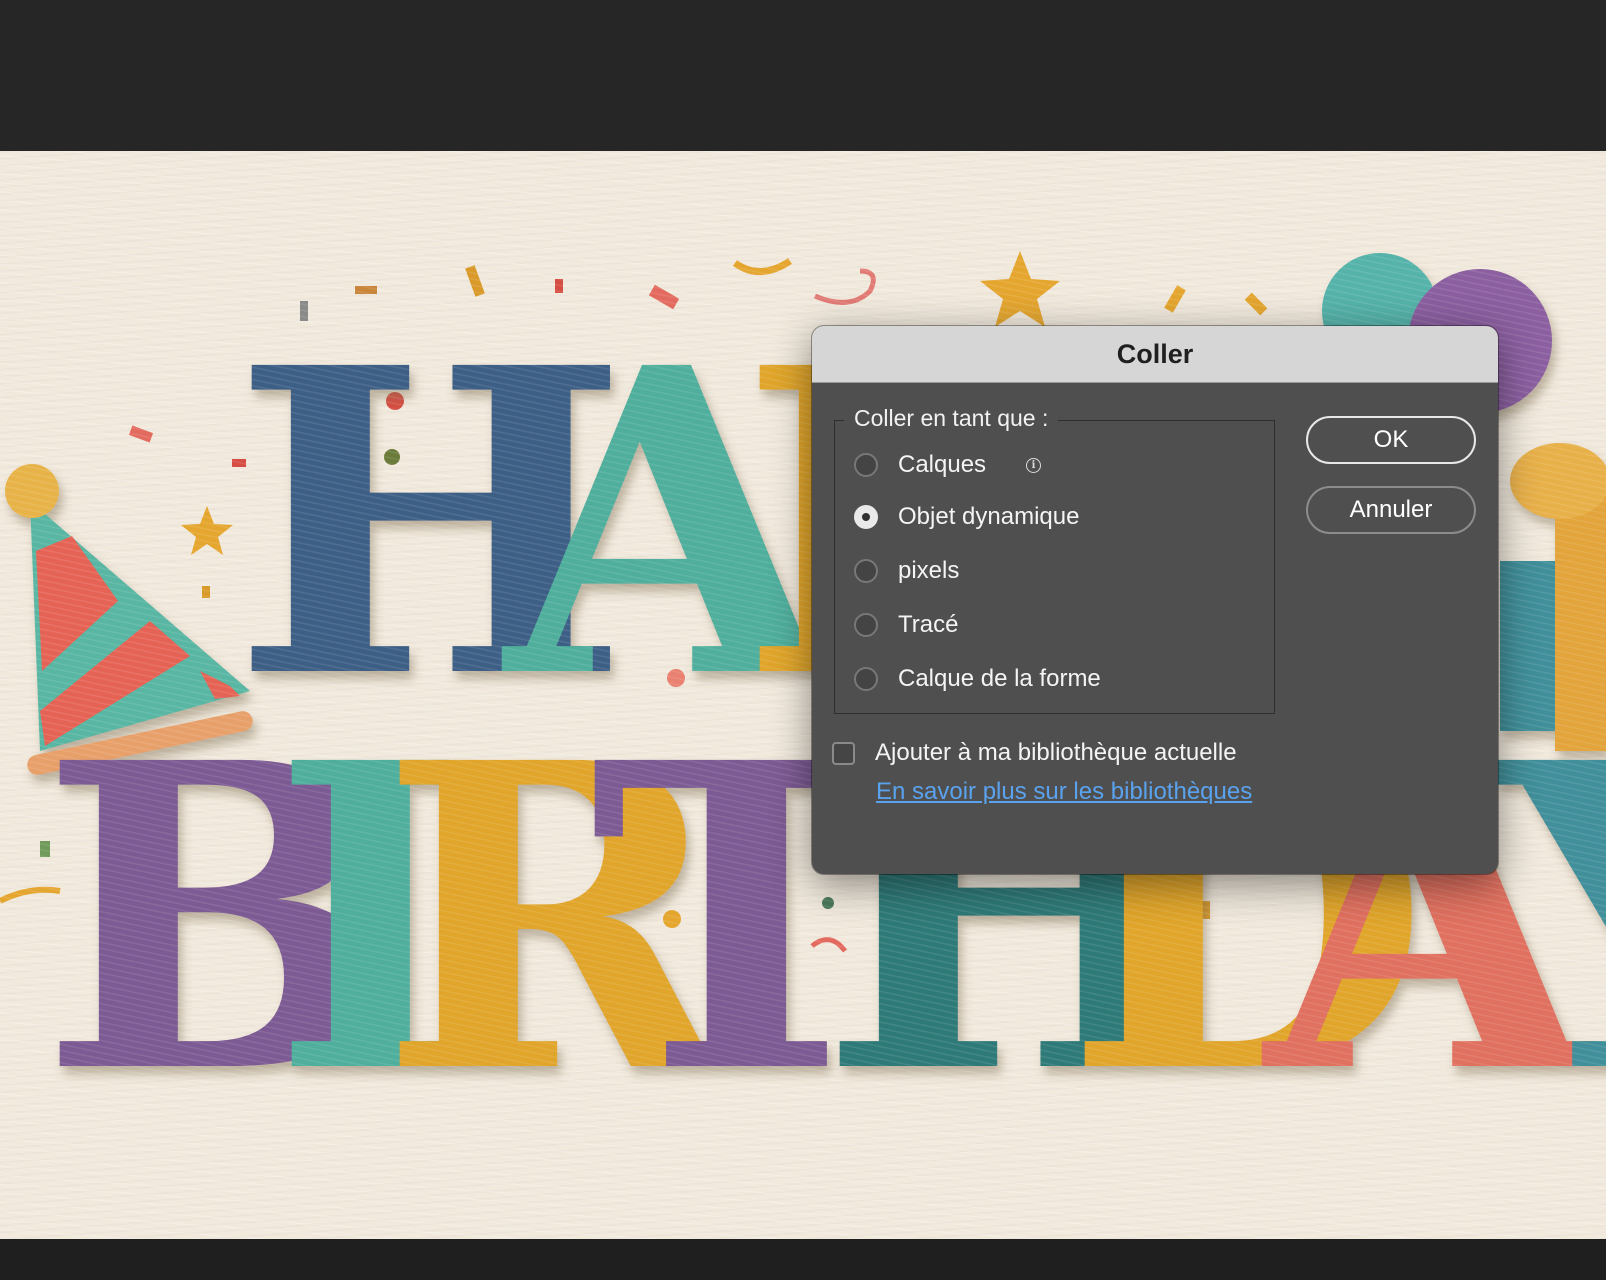  I want to click on radio-label: Calque de la forme, so click(999, 678).